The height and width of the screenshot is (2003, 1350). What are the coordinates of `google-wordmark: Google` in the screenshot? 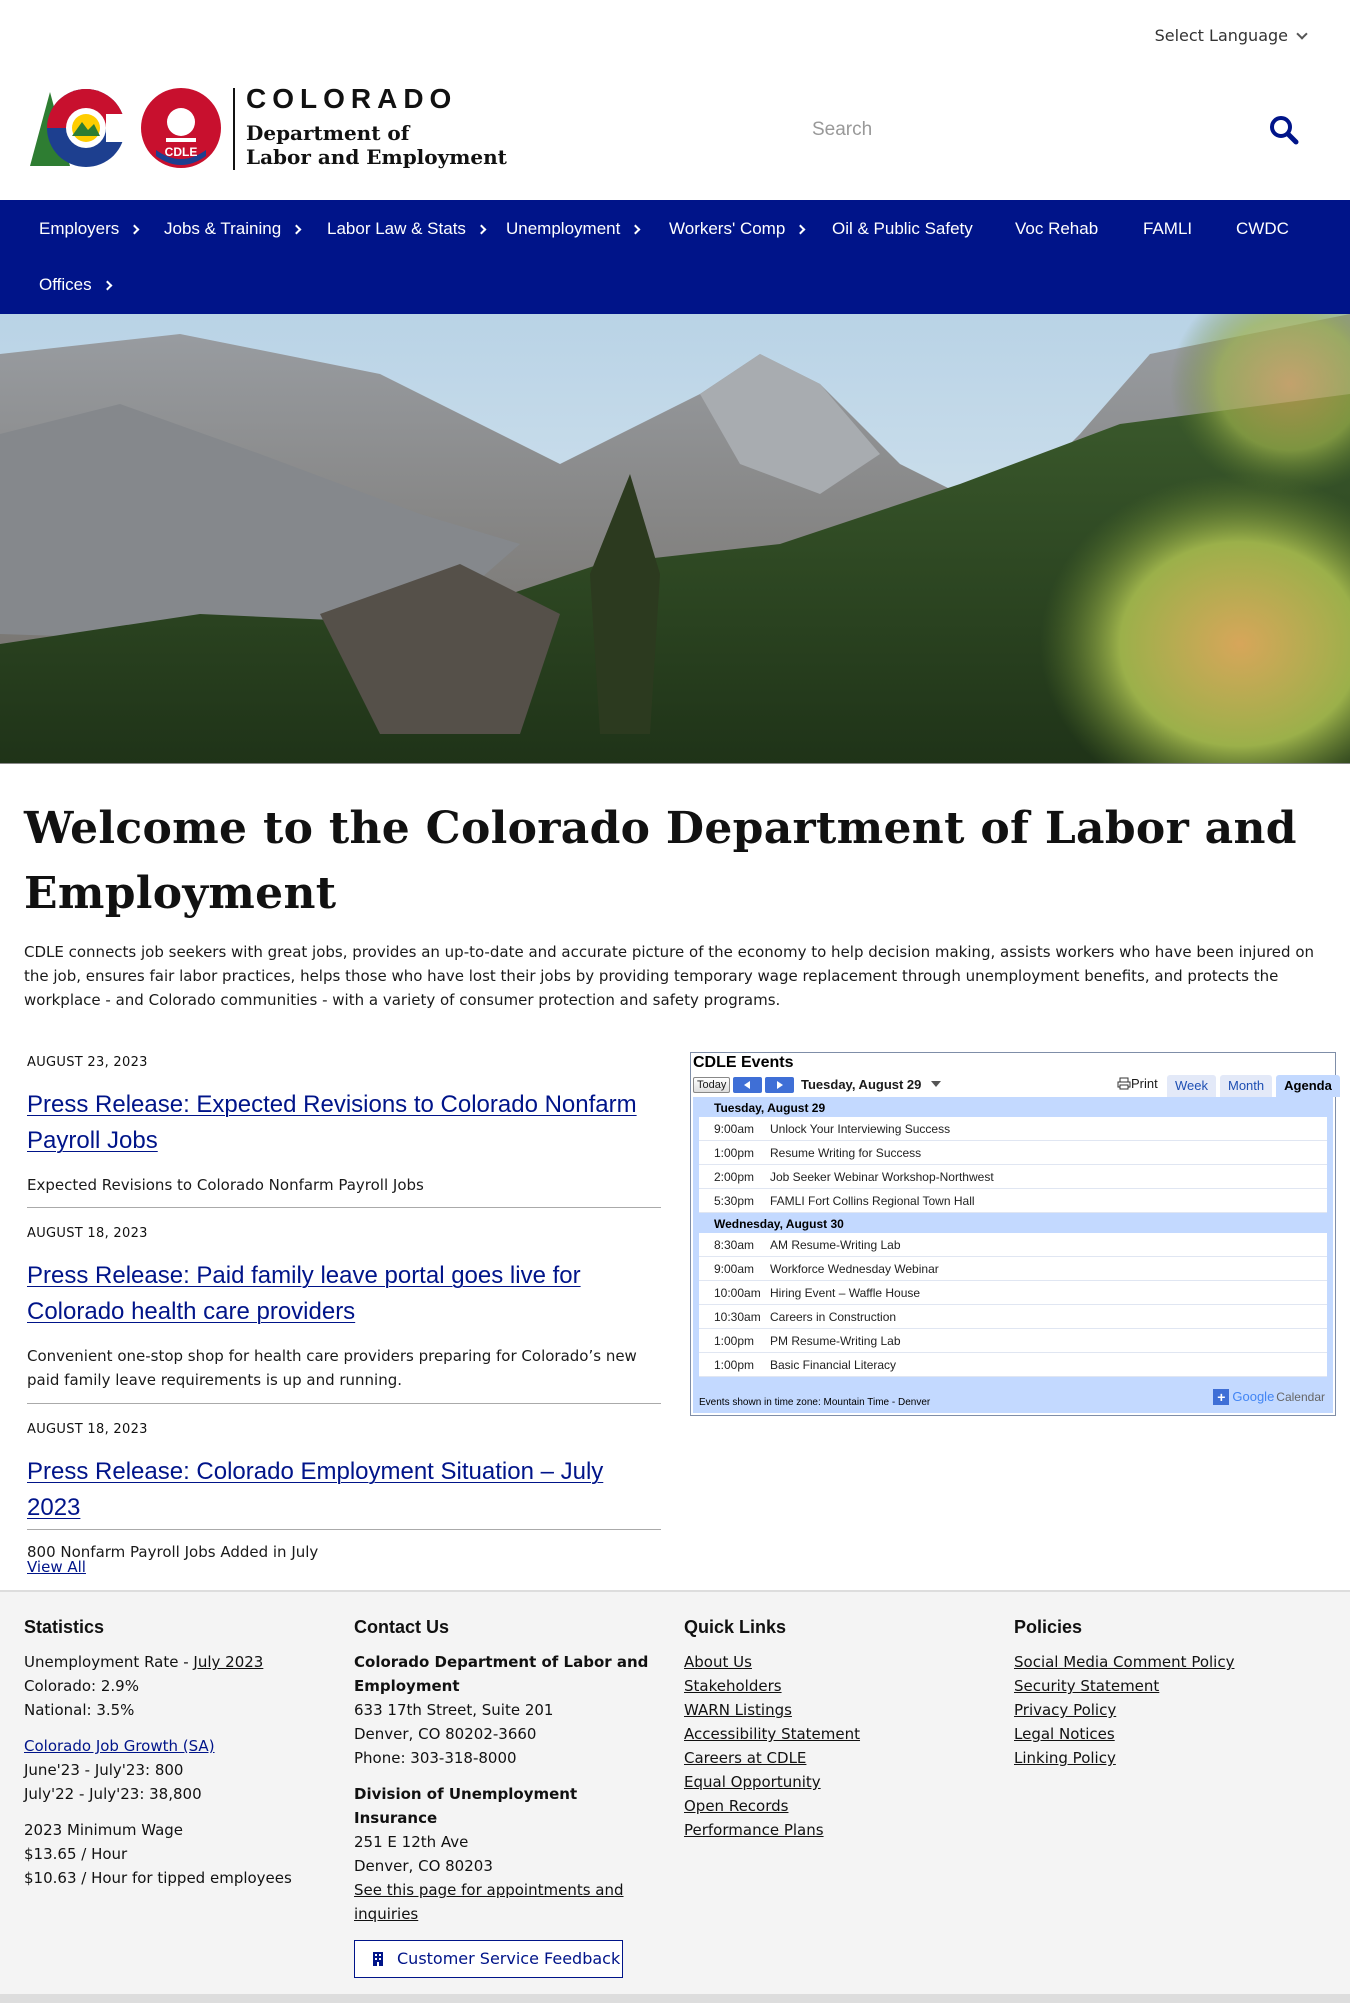 It's located at (1253, 1396).